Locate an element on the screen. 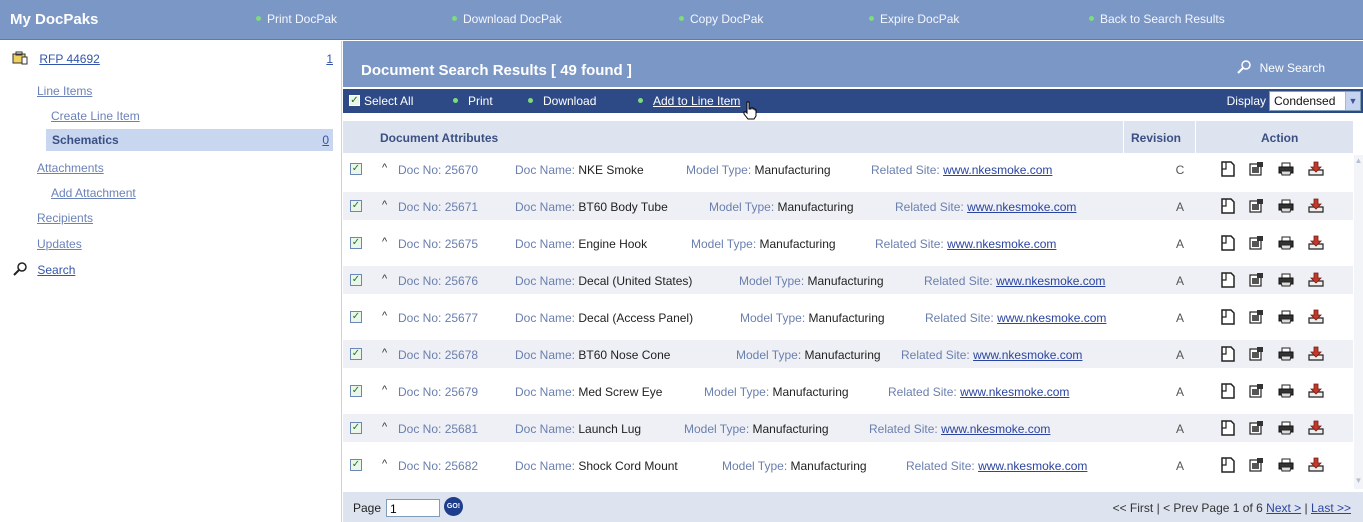  scroll-down-icon: ▼ is located at coordinates (1358, 482).